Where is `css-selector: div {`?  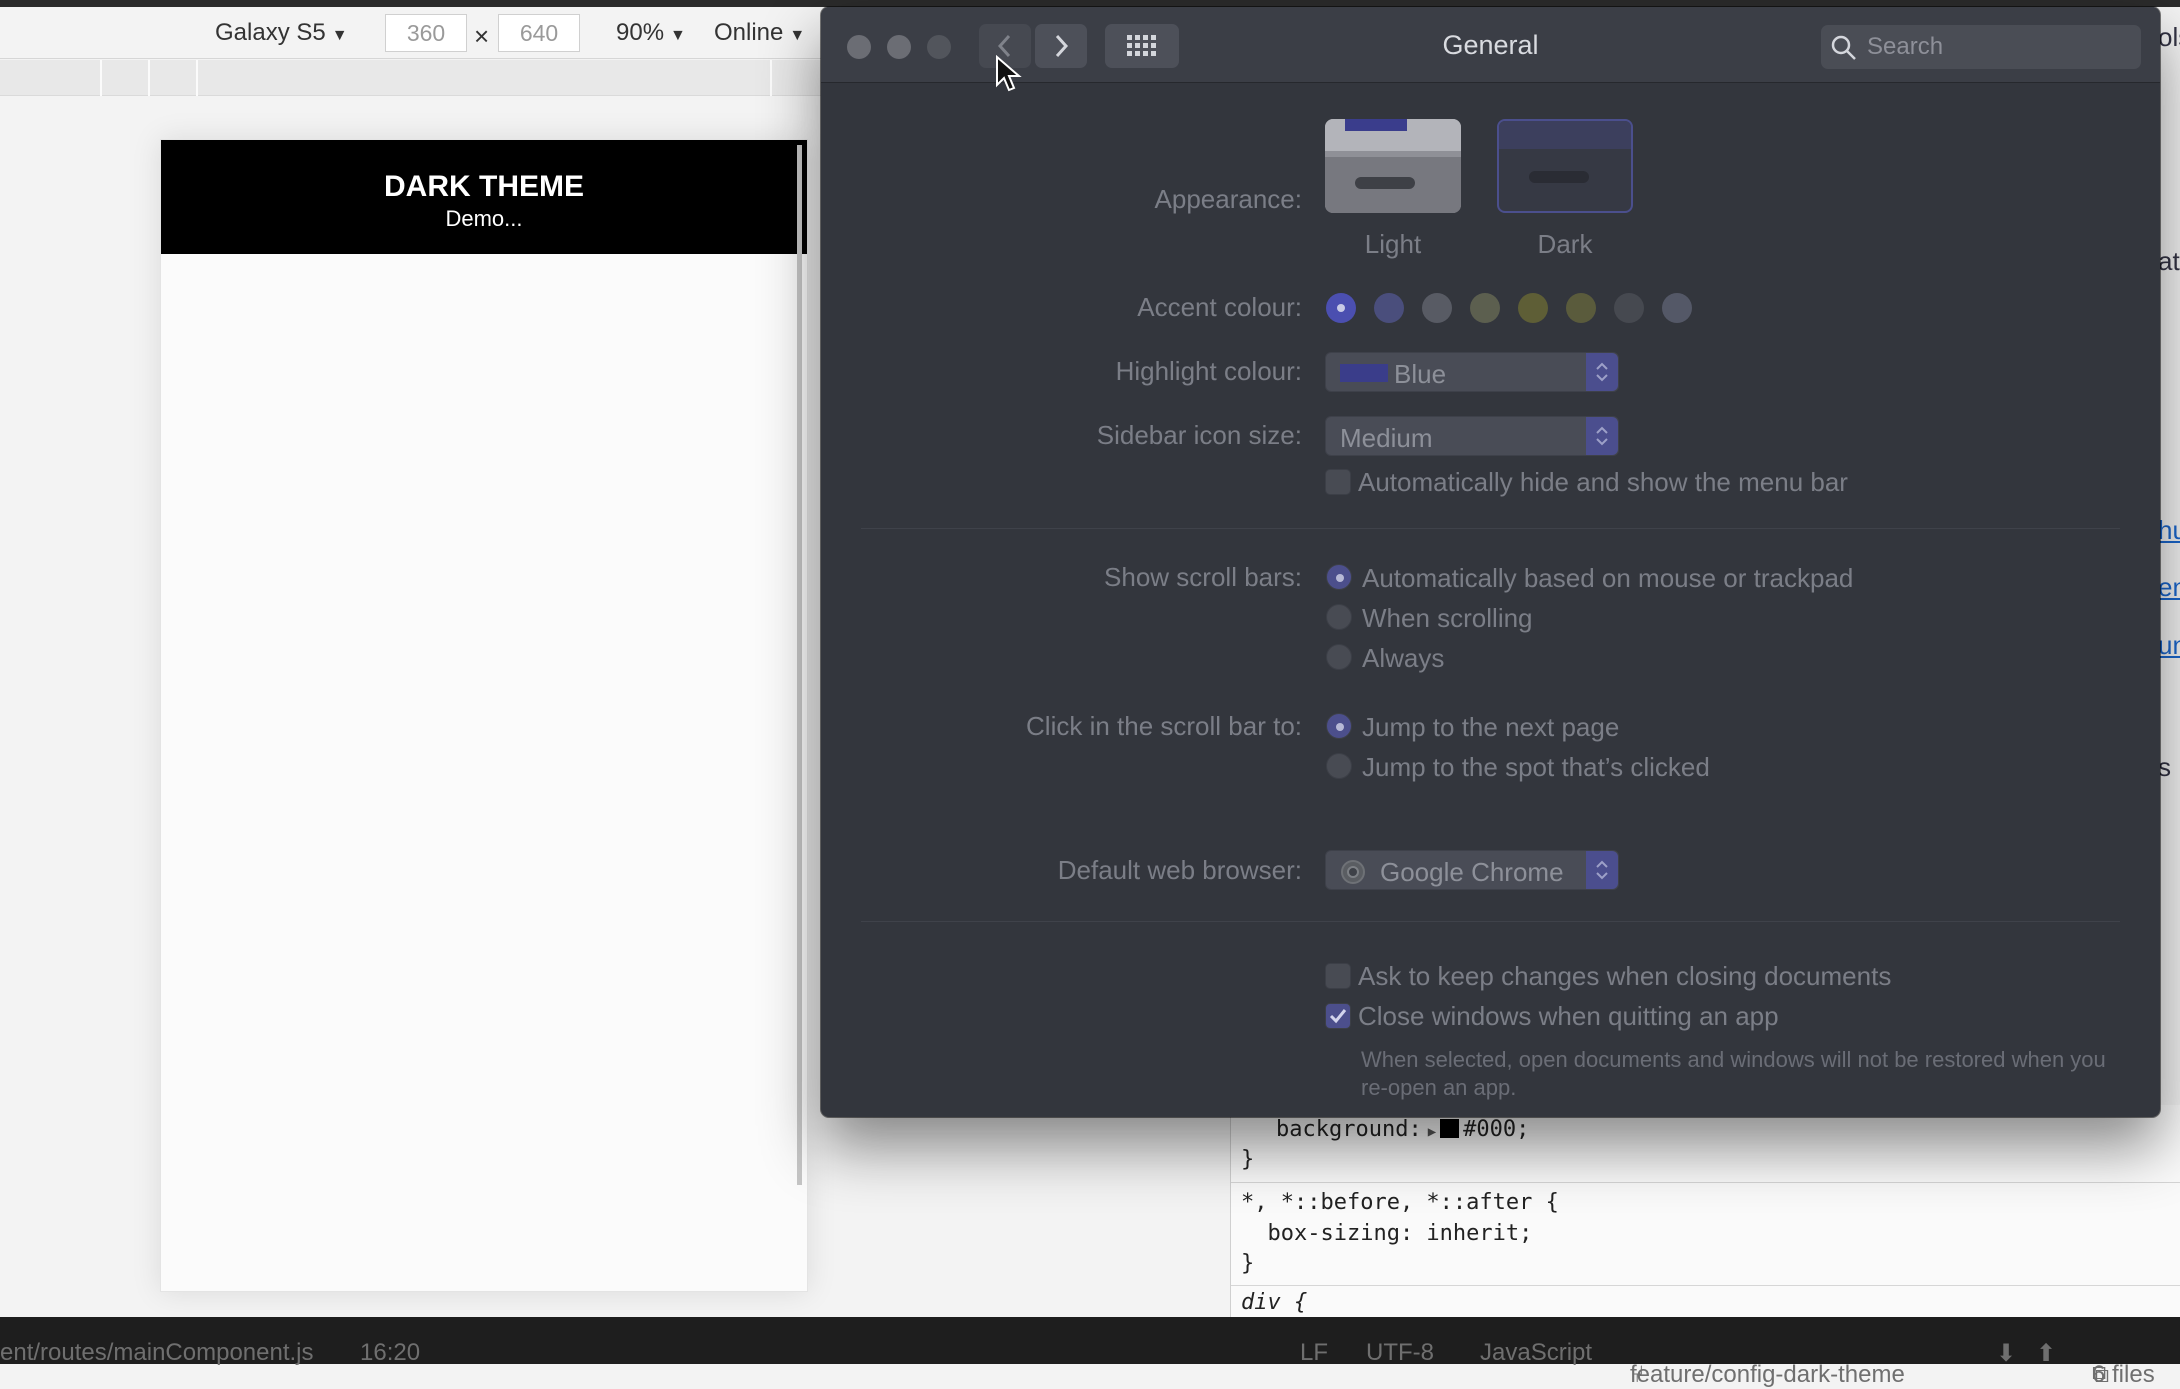
css-selector: div { is located at coordinates (1274, 1302).